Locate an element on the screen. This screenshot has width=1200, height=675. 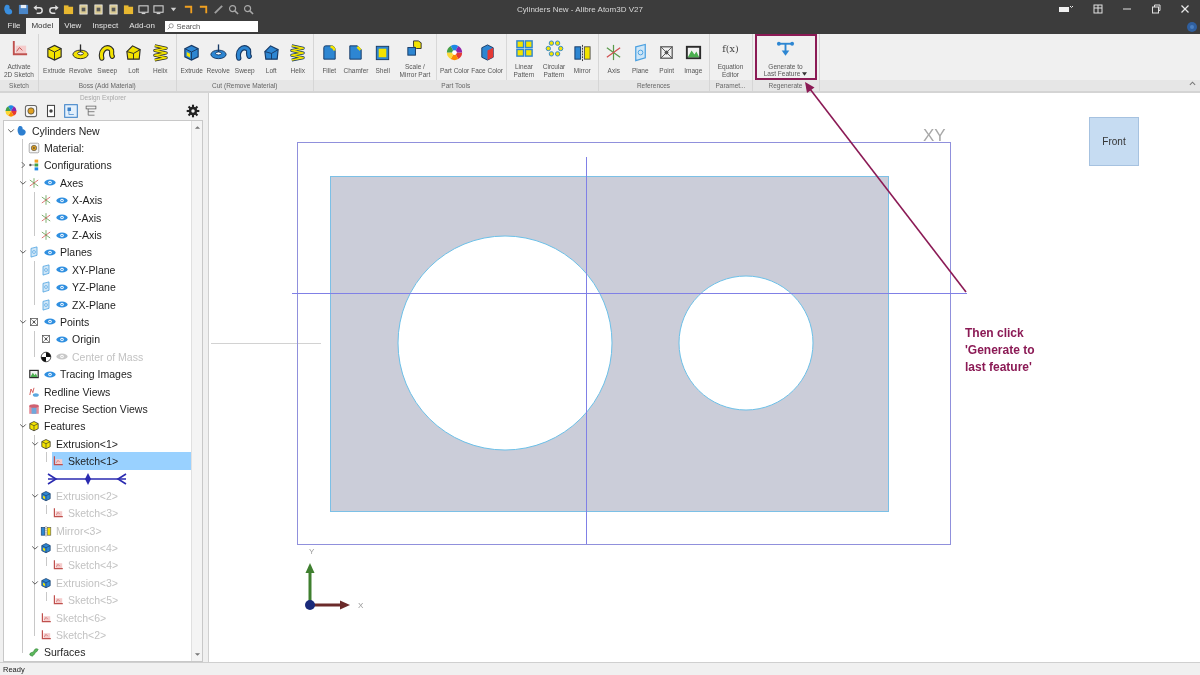
view-cube-button: Front is located at coordinates (1114, 141).